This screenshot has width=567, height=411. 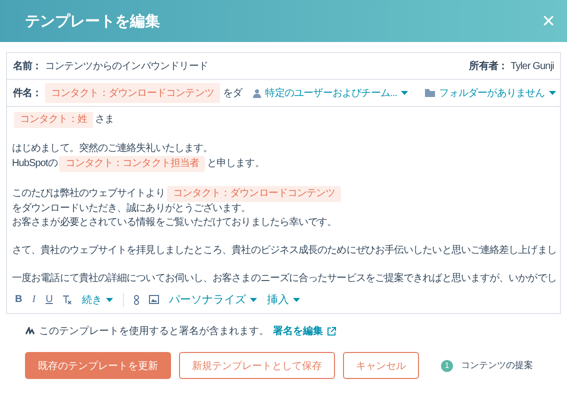 What do you see at coordinates (488, 66) in the screenshot?
I see `owner-label: 所有者：` at bounding box center [488, 66].